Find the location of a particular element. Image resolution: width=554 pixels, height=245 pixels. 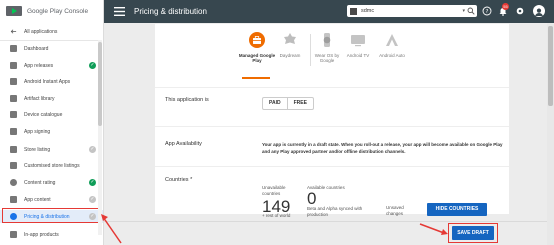

sidebar-scroll-thumb is located at coordinates (100, 84).